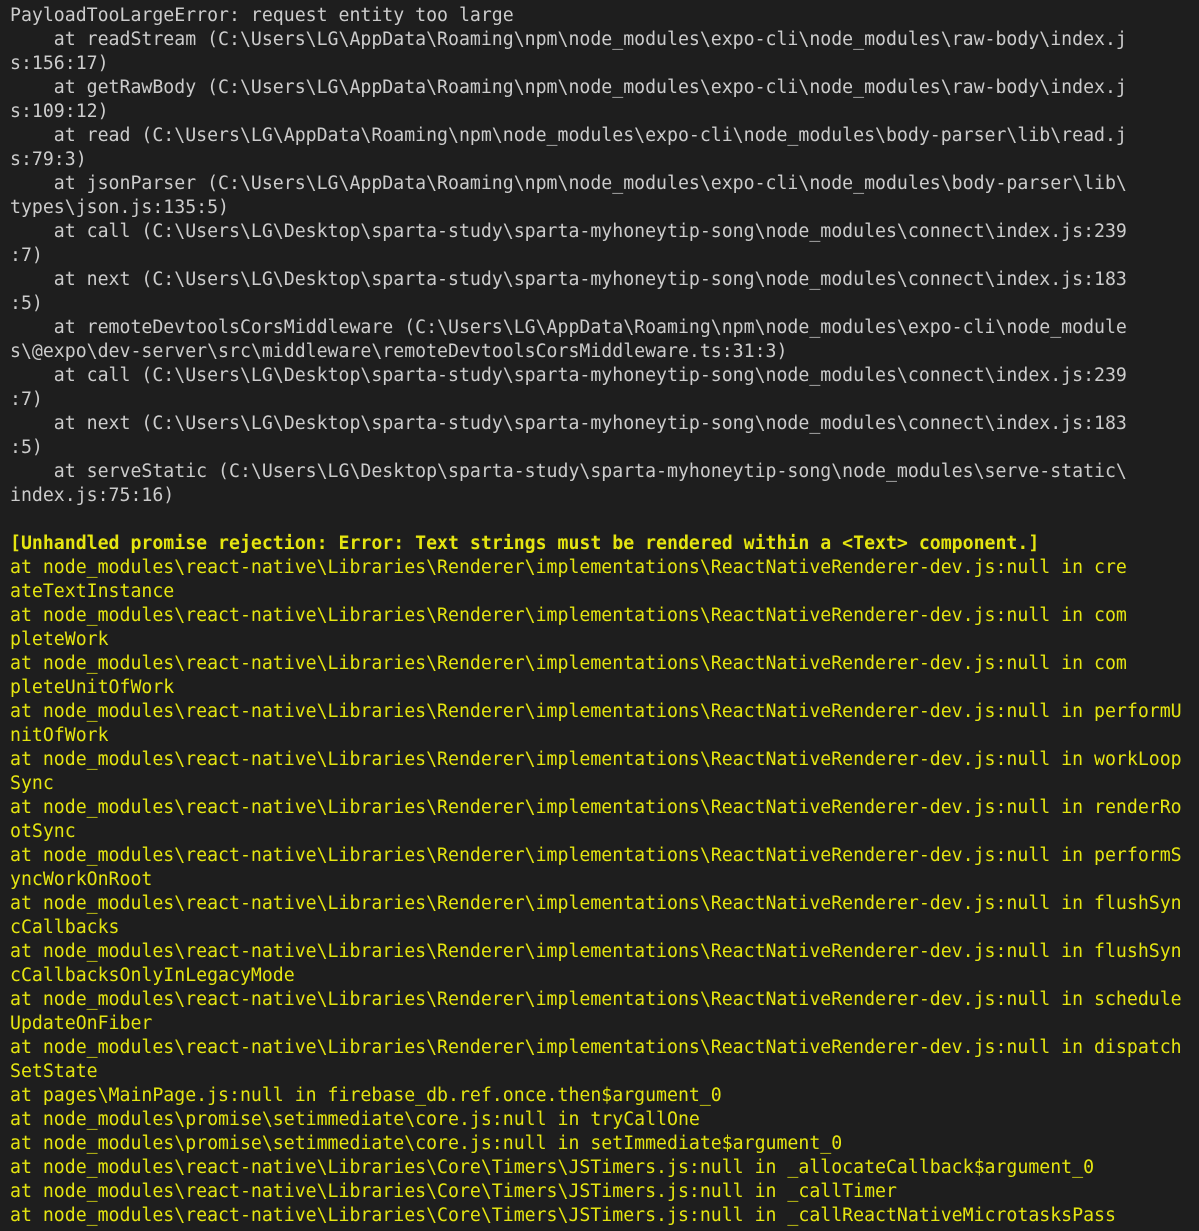 This screenshot has height=1231, width=1199. I want to click on warning-log-line: SetState, so click(54, 1071).